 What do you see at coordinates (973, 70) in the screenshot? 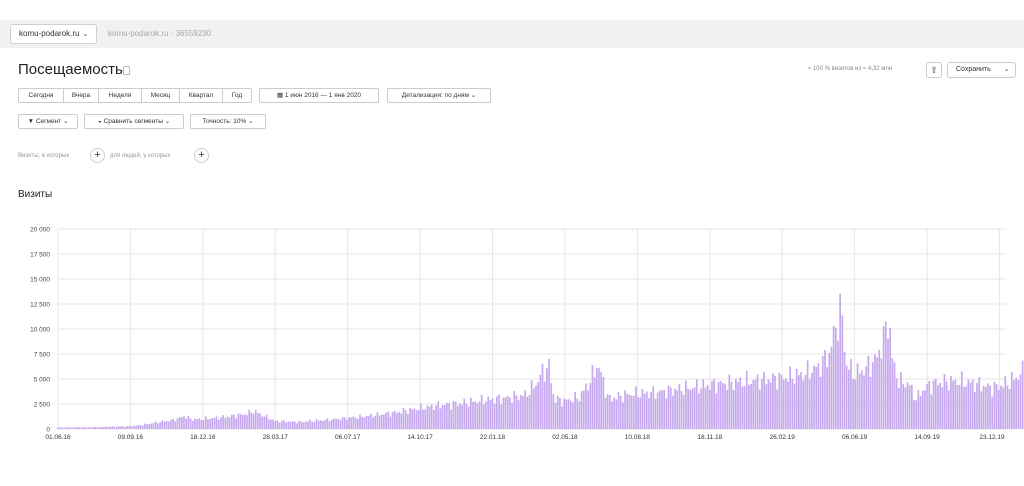
I see `save-button: Сохранить` at bounding box center [973, 70].